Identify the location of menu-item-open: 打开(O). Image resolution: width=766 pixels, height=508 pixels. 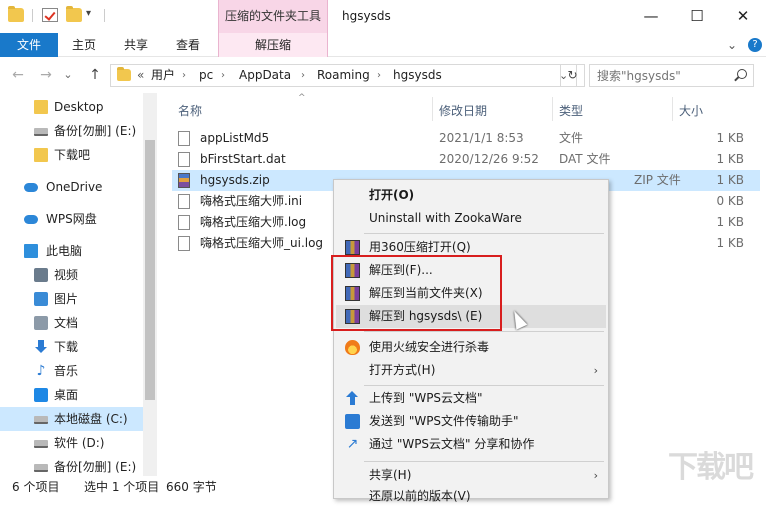
(471, 195).